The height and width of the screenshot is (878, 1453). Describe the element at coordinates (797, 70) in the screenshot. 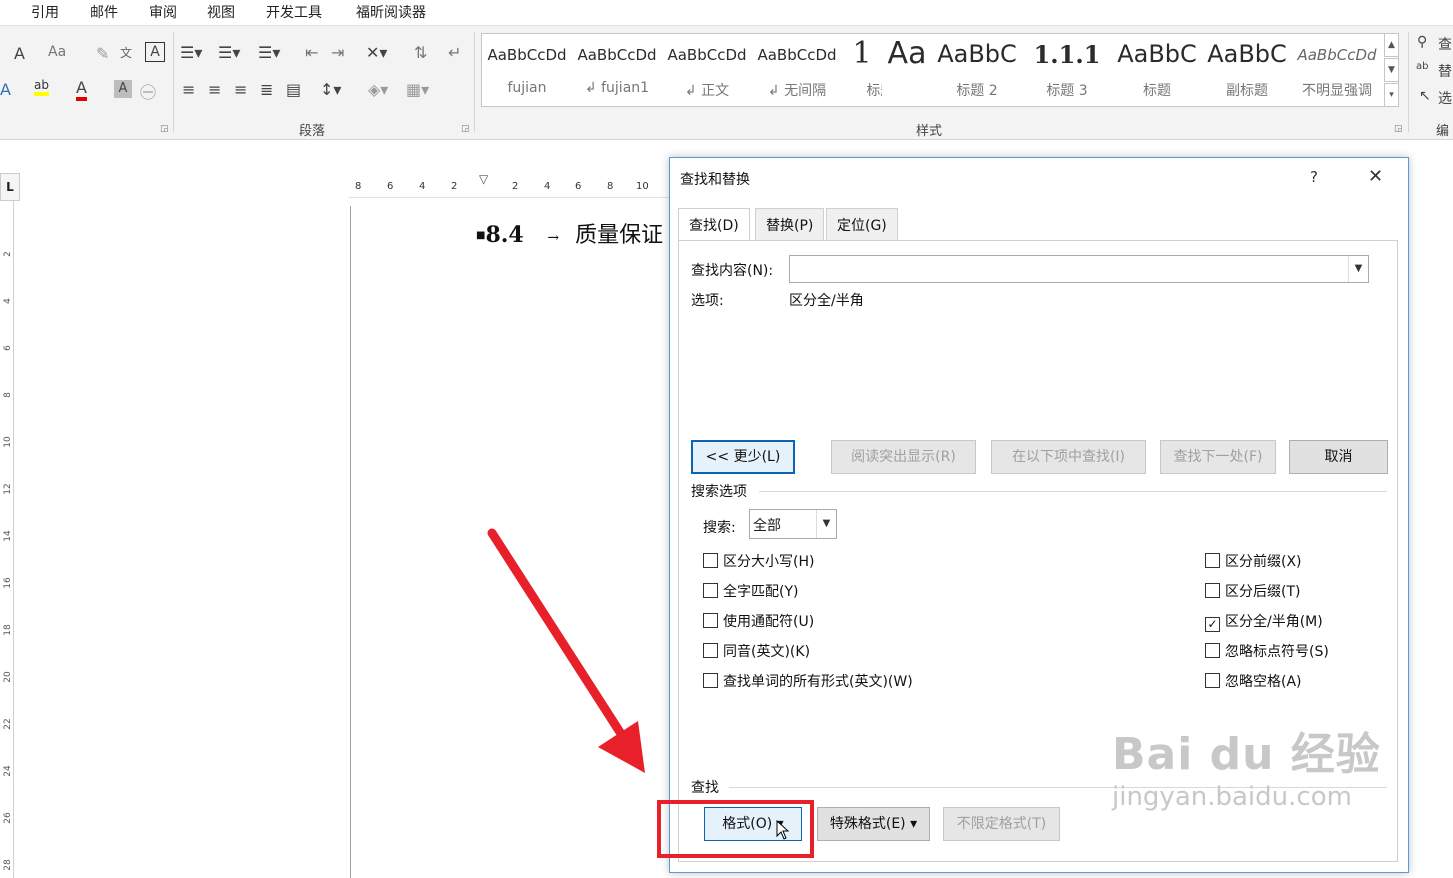

I see `style-no-spacing: AaBbCcDd ↲ 无间隔` at that location.